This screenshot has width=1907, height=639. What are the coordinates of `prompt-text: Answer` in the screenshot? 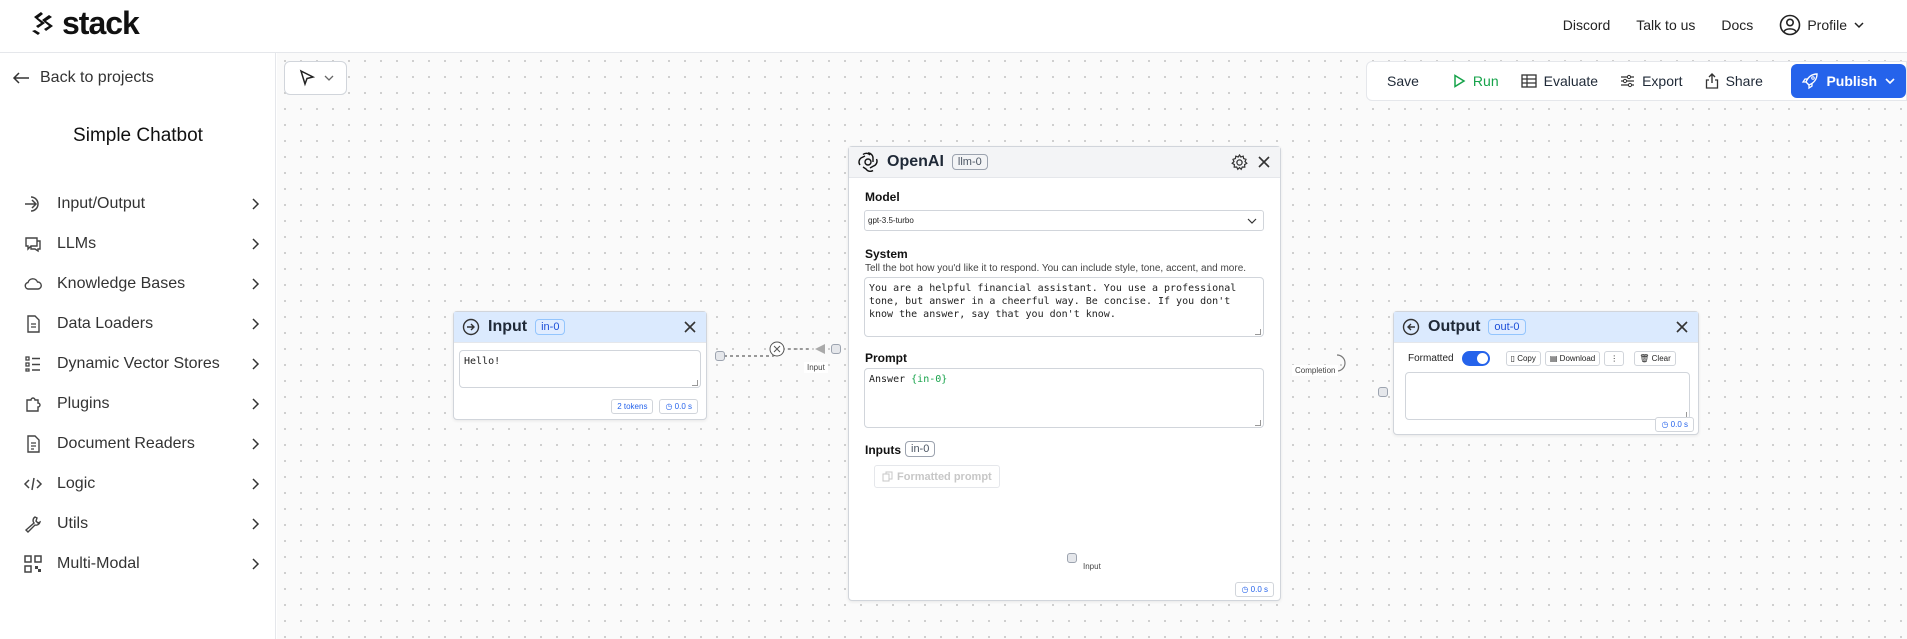 It's located at (890, 379).